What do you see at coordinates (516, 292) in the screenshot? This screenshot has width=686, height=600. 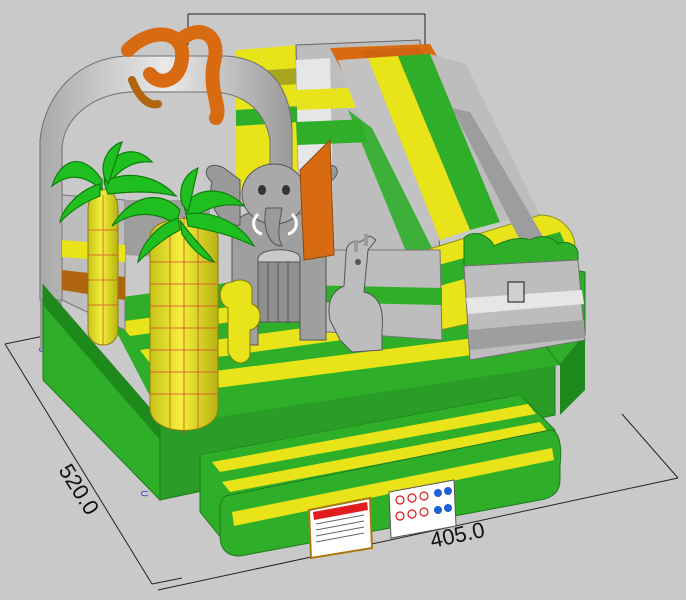 I see `wall-window` at bounding box center [516, 292].